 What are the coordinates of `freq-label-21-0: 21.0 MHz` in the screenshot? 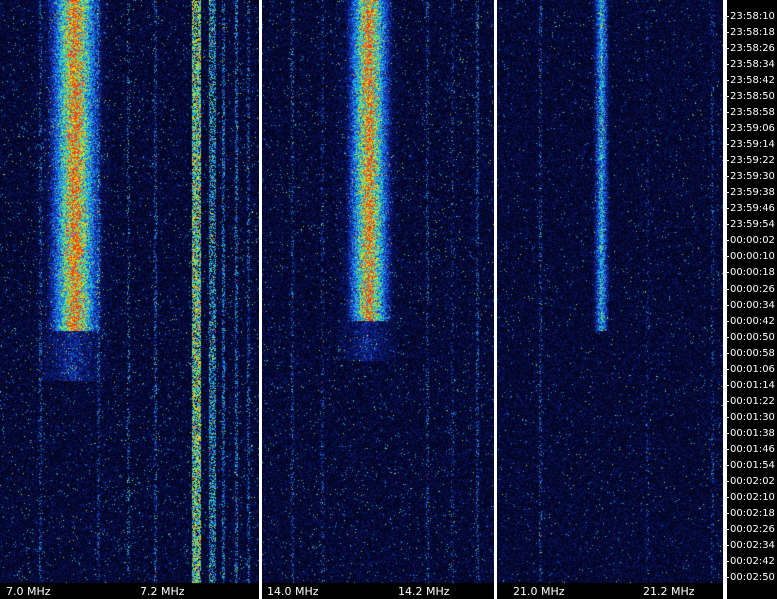 It's located at (539, 591).